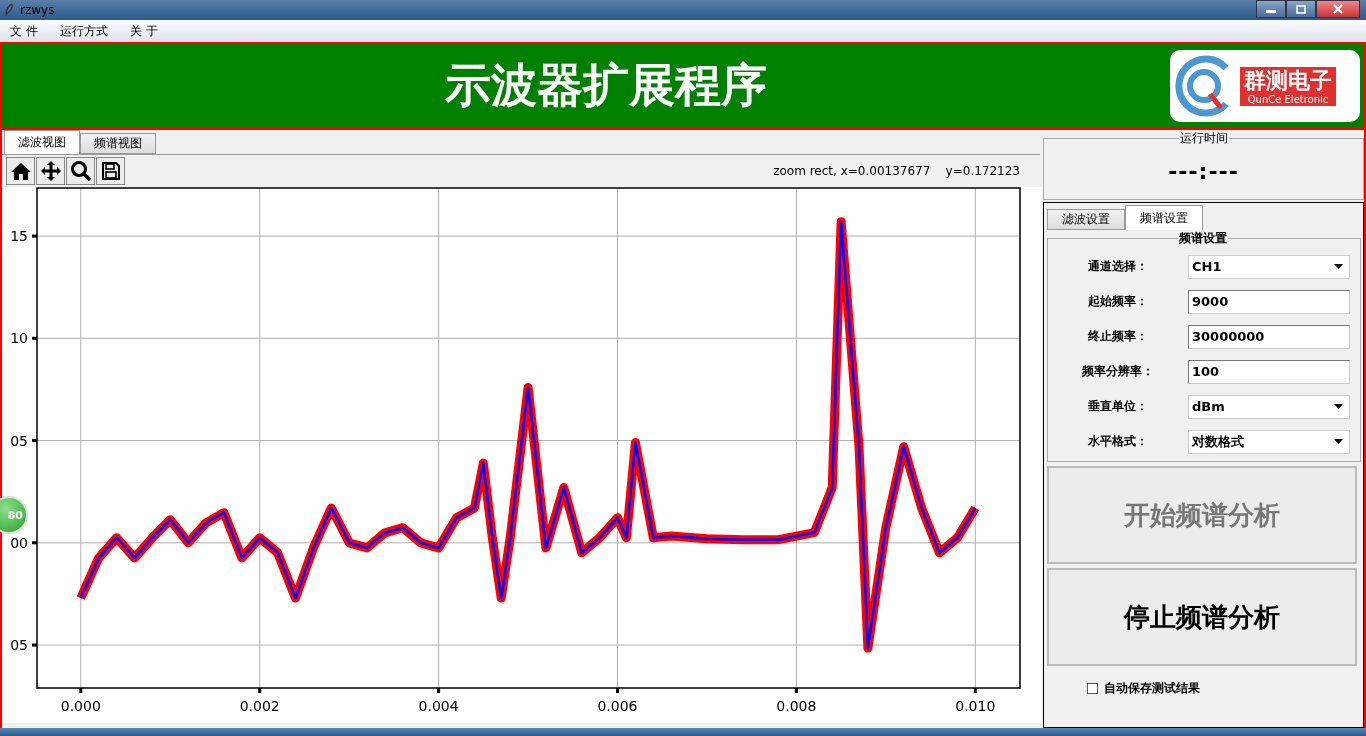 This screenshot has width=1366, height=736. Describe the element at coordinates (617, 706) in the screenshot. I see `x-tick-label: 0.006` at that location.